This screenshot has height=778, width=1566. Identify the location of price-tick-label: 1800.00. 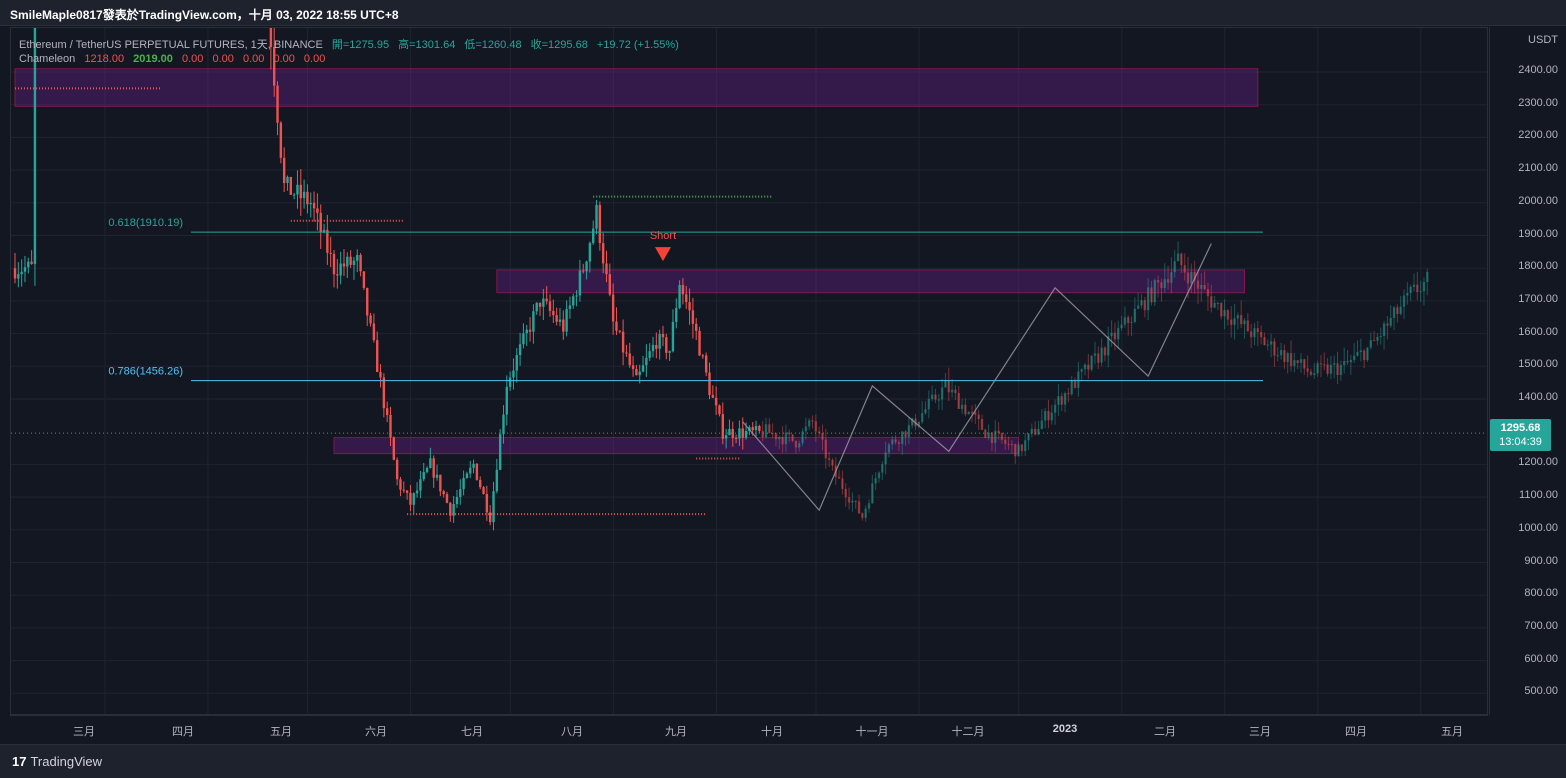
(1538, 266).